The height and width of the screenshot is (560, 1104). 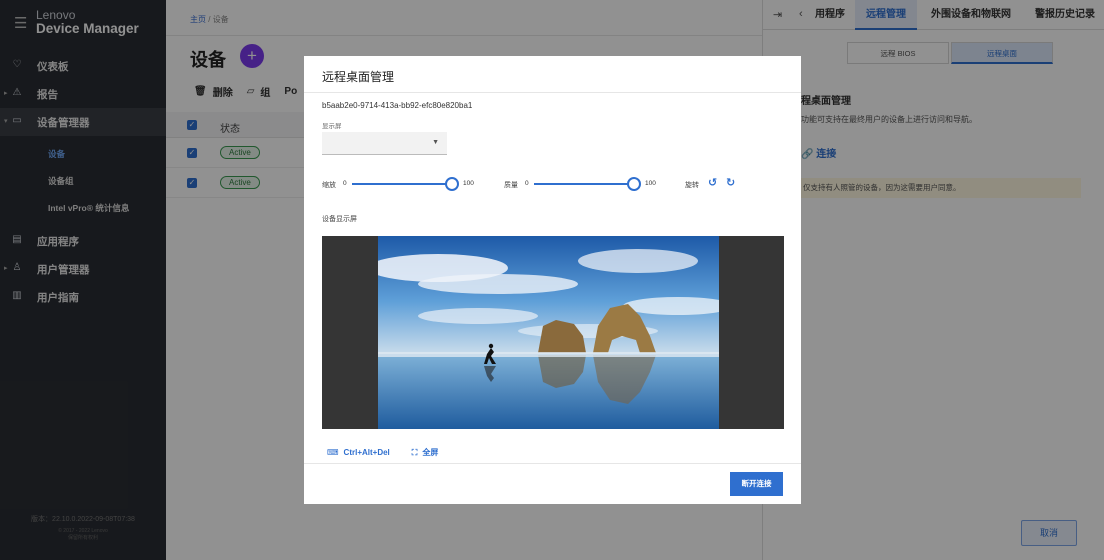 What do you see at coordinates (756, 484) in the screenshot?
I see `disconnect-button: 断开连接` at bounding box center [756, 484].